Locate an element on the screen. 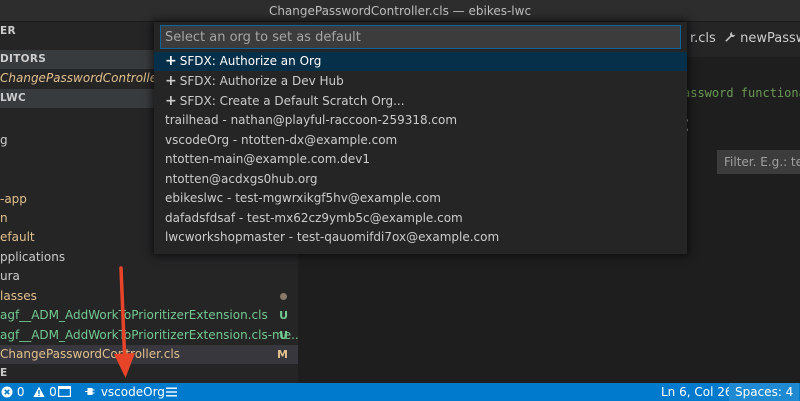  quick-pick-item-label: SFDX: Authorize an Org is located at coordinates (250, 61).